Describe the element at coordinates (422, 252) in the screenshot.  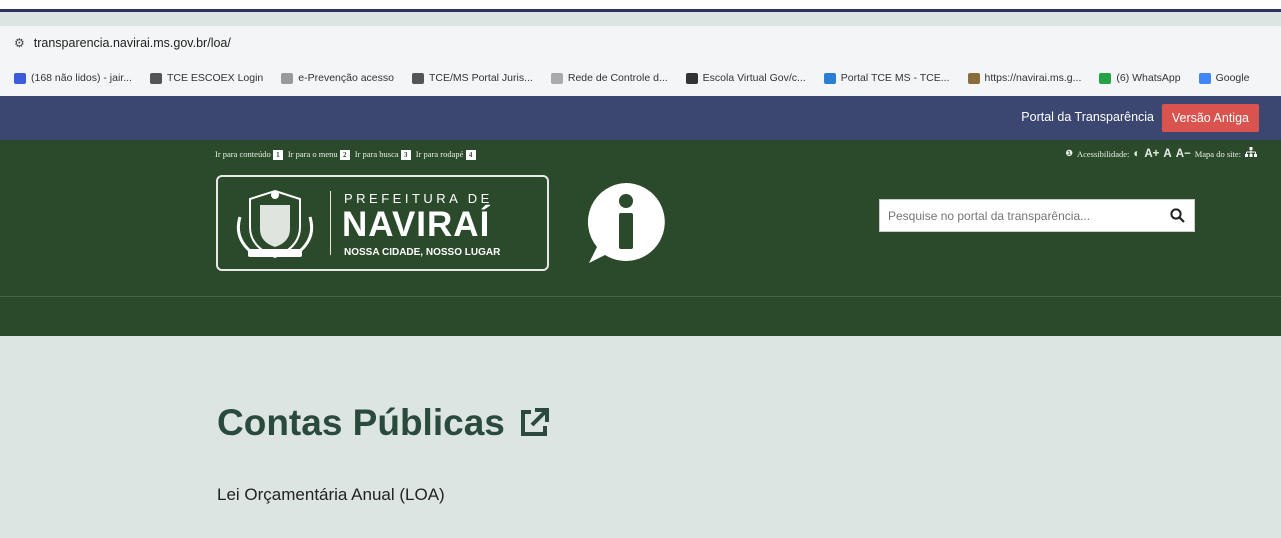
I see `logo-slogan: NOSSA CIDADE, NOSSO LUGAR` at that location.